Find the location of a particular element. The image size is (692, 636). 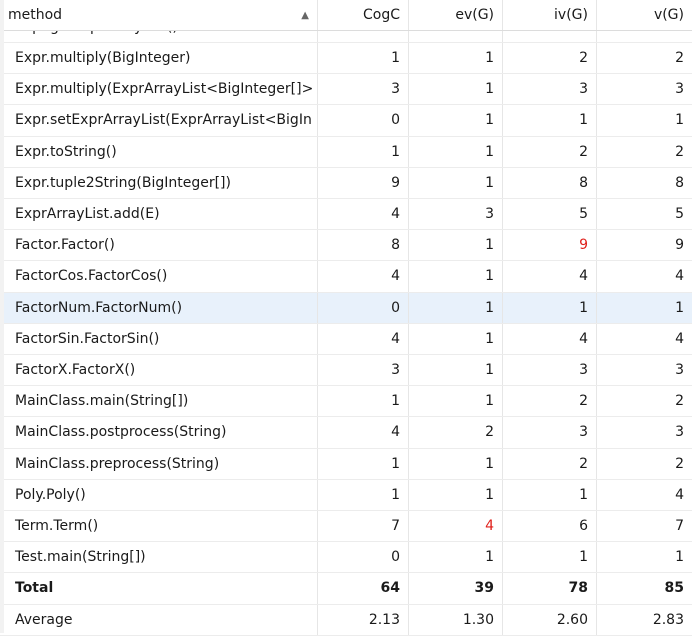

table-row: Expr.toString() 1 1 2 2 is located at coordinates (346, 152).